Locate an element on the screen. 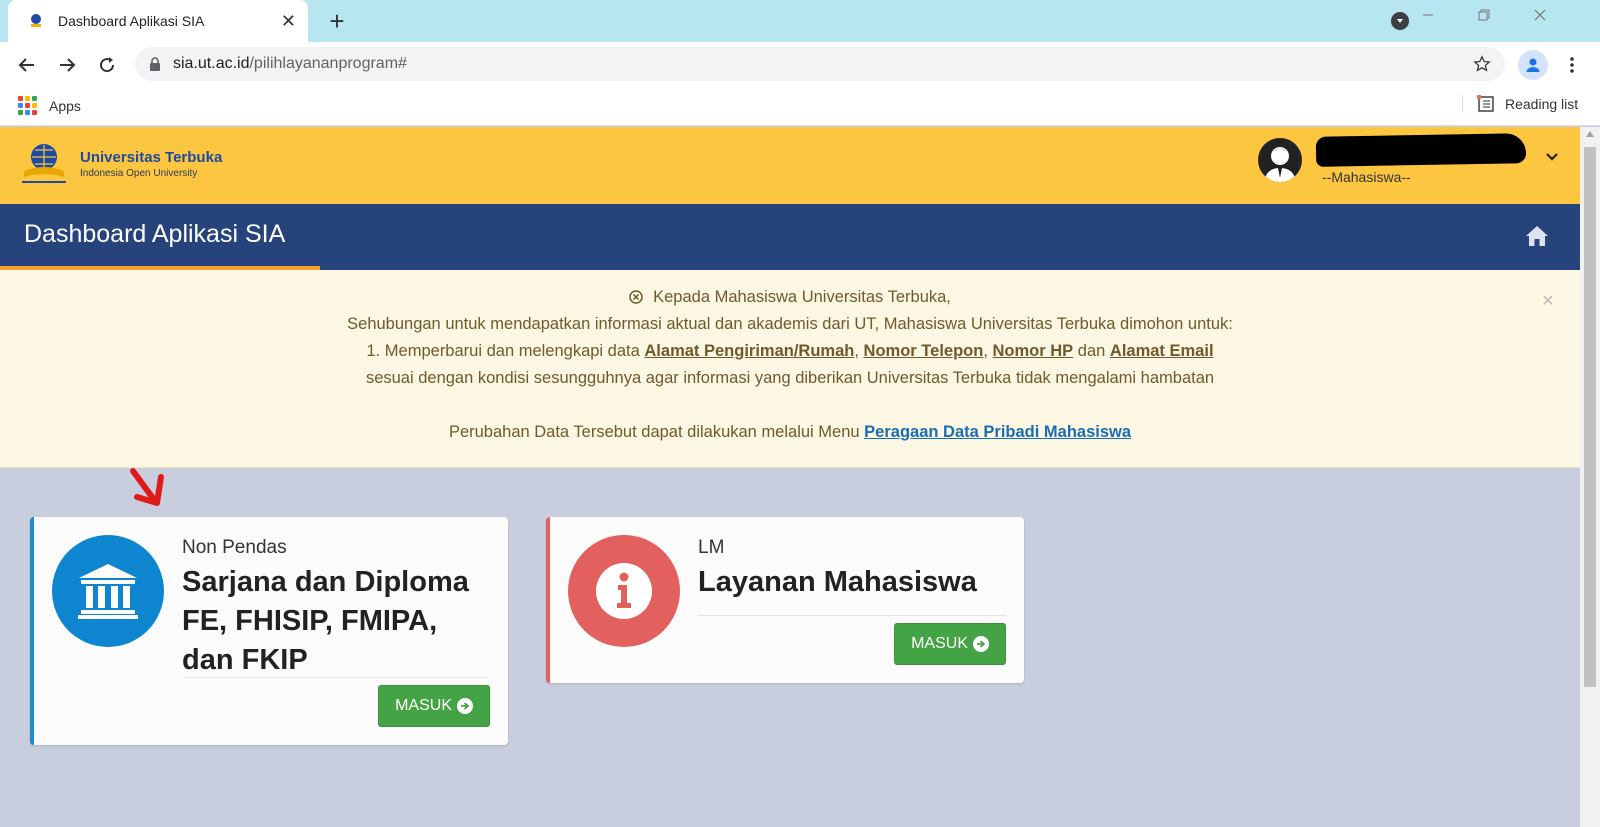  alert-sep1: , is located at coordinates (856, 351).